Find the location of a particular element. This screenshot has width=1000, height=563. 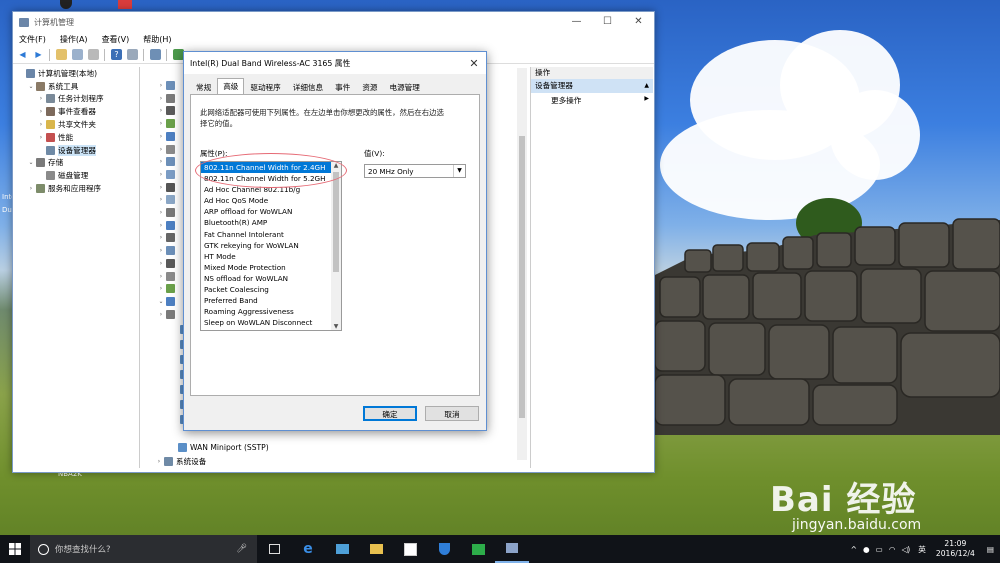

volume-icon: ◁) is located at coordinates (905, 549).